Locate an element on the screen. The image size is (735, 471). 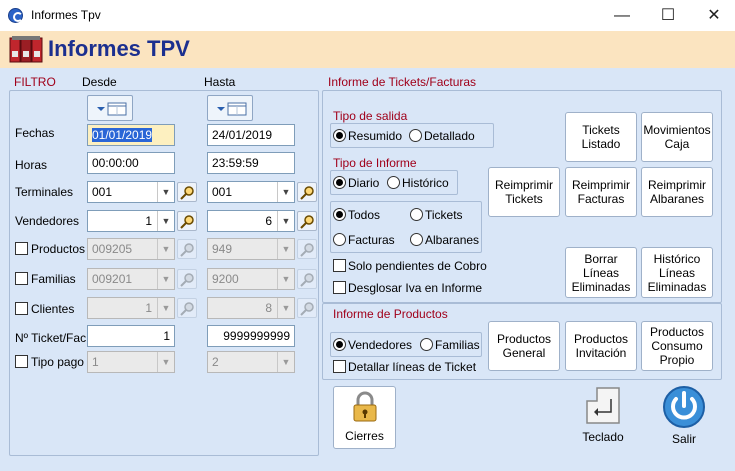
minimize-button: — is located at coordinates (622, 15).